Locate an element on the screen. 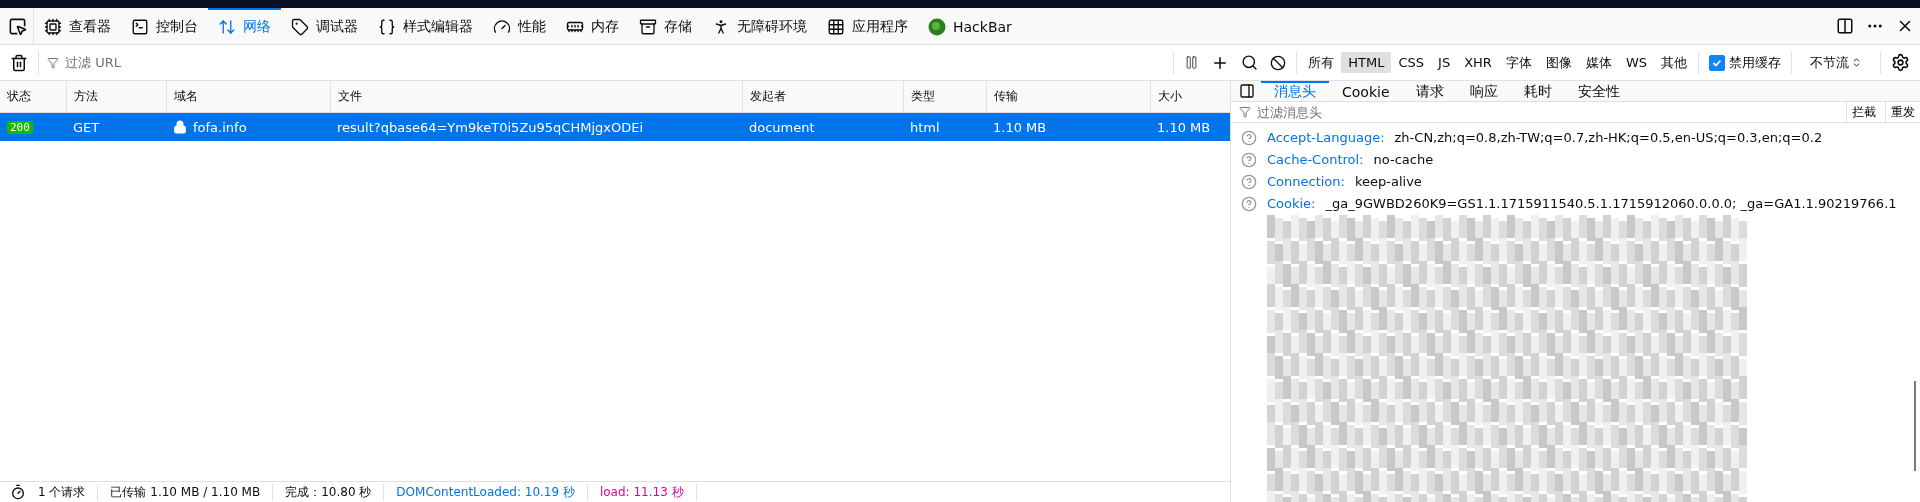 This screenshot has width=1920, height=502. type-filter-button: CSS is located at coordinates (1411, 62).